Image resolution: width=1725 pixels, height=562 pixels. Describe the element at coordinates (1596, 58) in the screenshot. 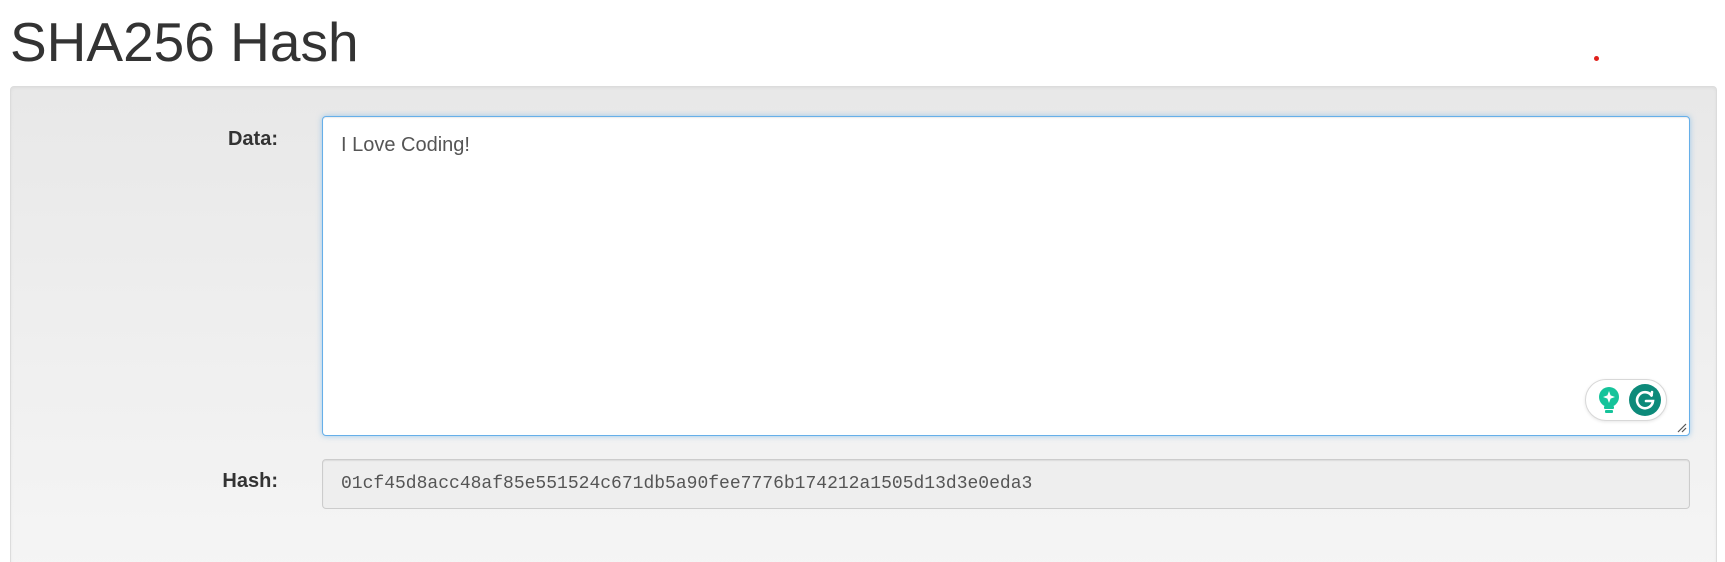

I see `red-indicator-dot` at that location.